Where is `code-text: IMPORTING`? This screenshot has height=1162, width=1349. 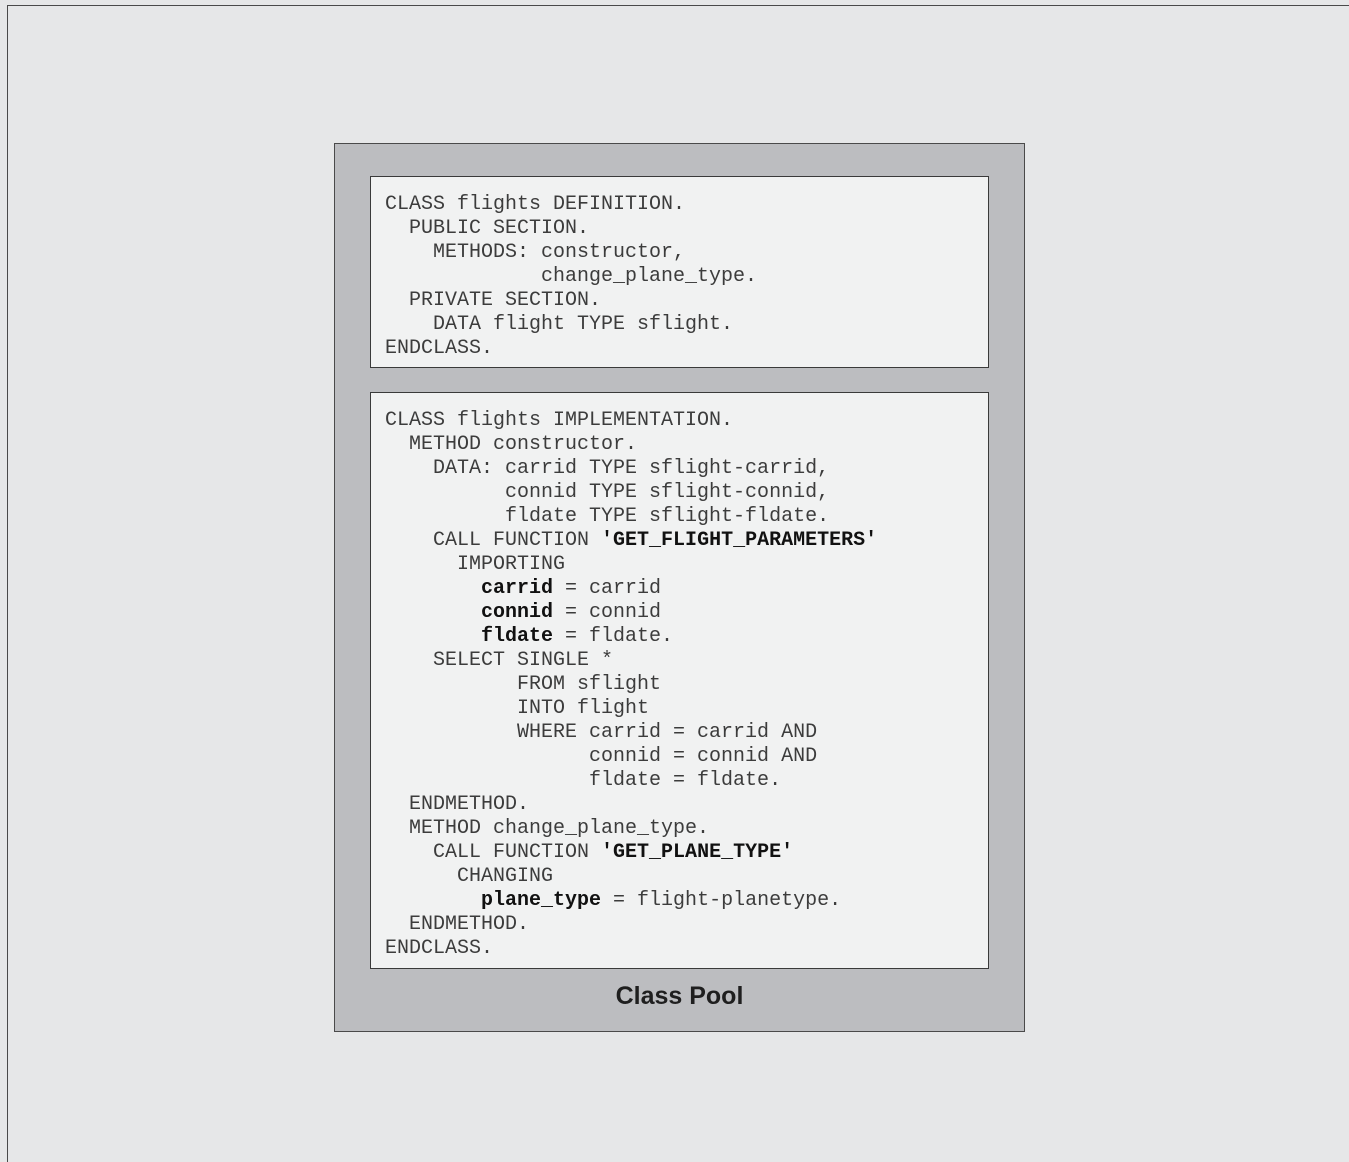 code-text: IMPORTING is located at coordinates (475, 564).